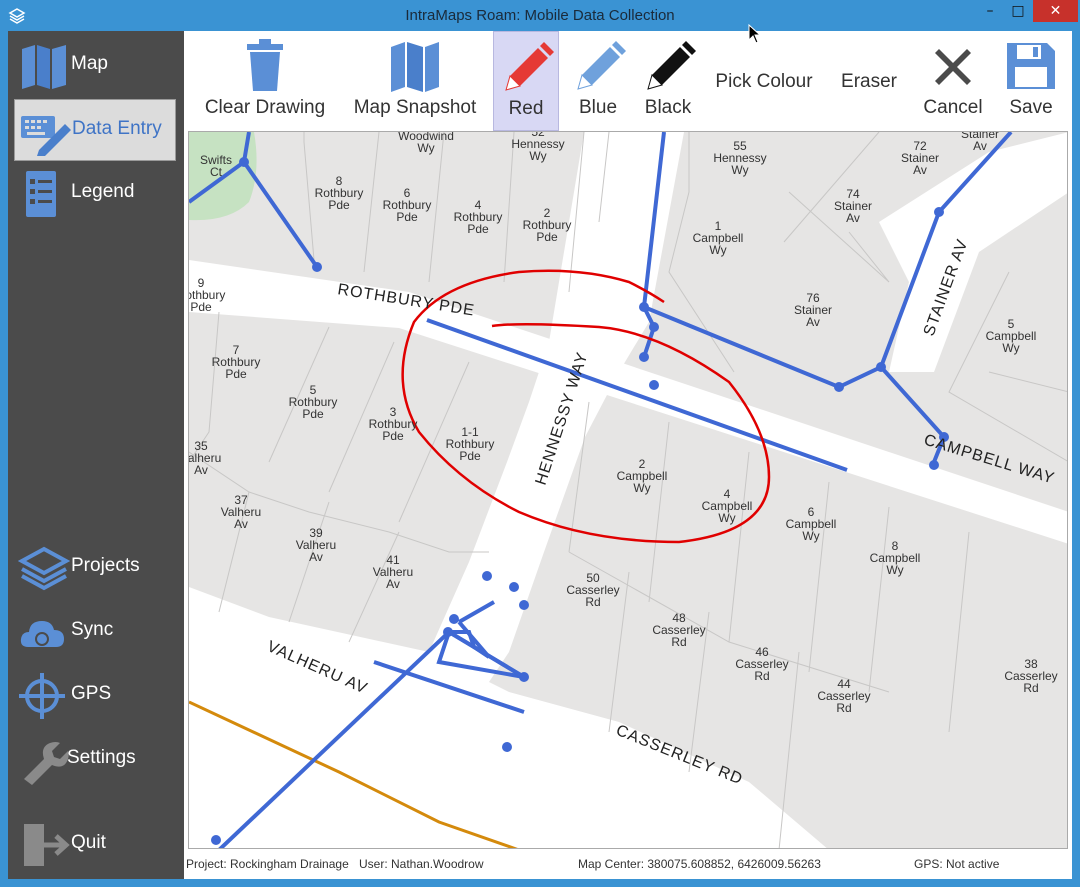  I want to click on sidebar-item-label: Settings, so click(101, 757).